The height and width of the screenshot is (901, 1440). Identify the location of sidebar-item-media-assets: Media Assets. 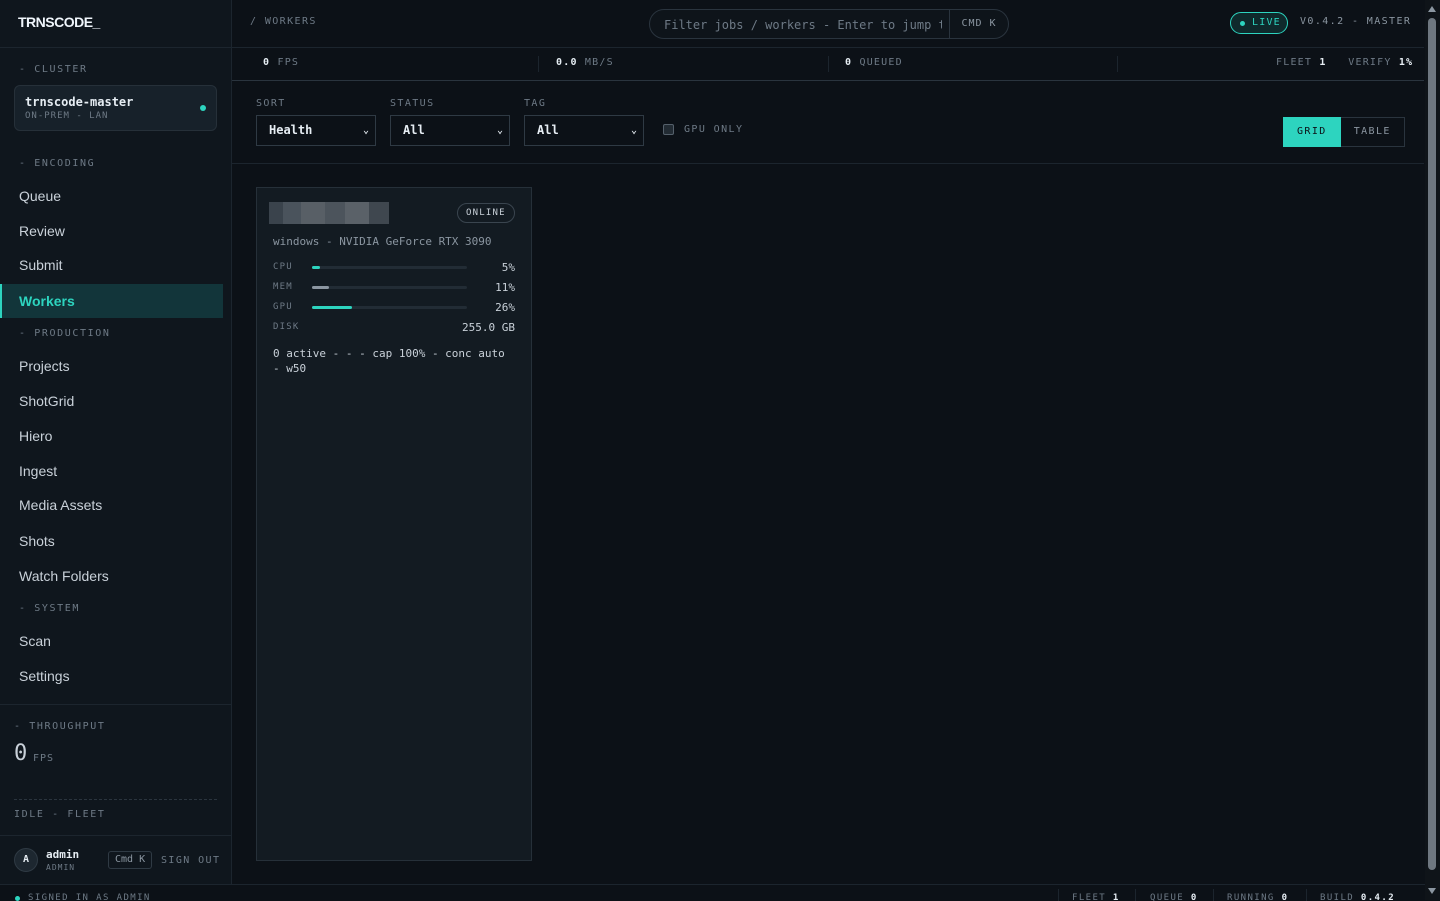
(111, 505).